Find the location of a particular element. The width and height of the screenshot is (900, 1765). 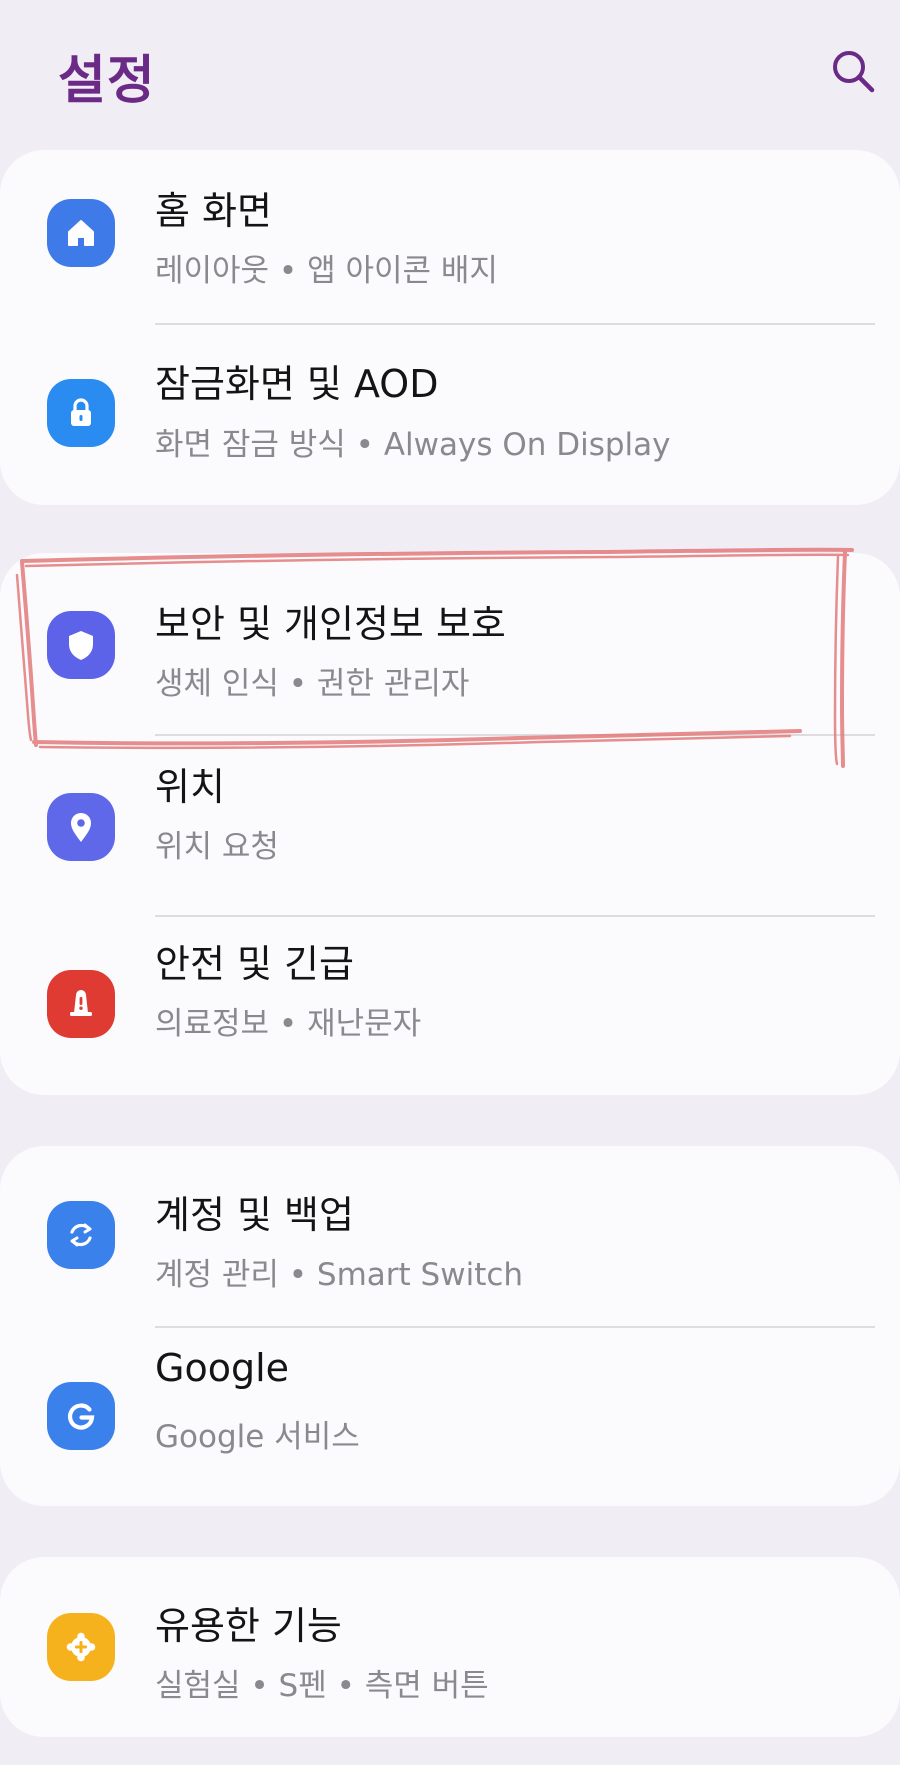

settings-item-lock-screen: 잠금화면 및 AOD 화면 잠금 방식 • Always On Display is located at coordinates (450, 415).